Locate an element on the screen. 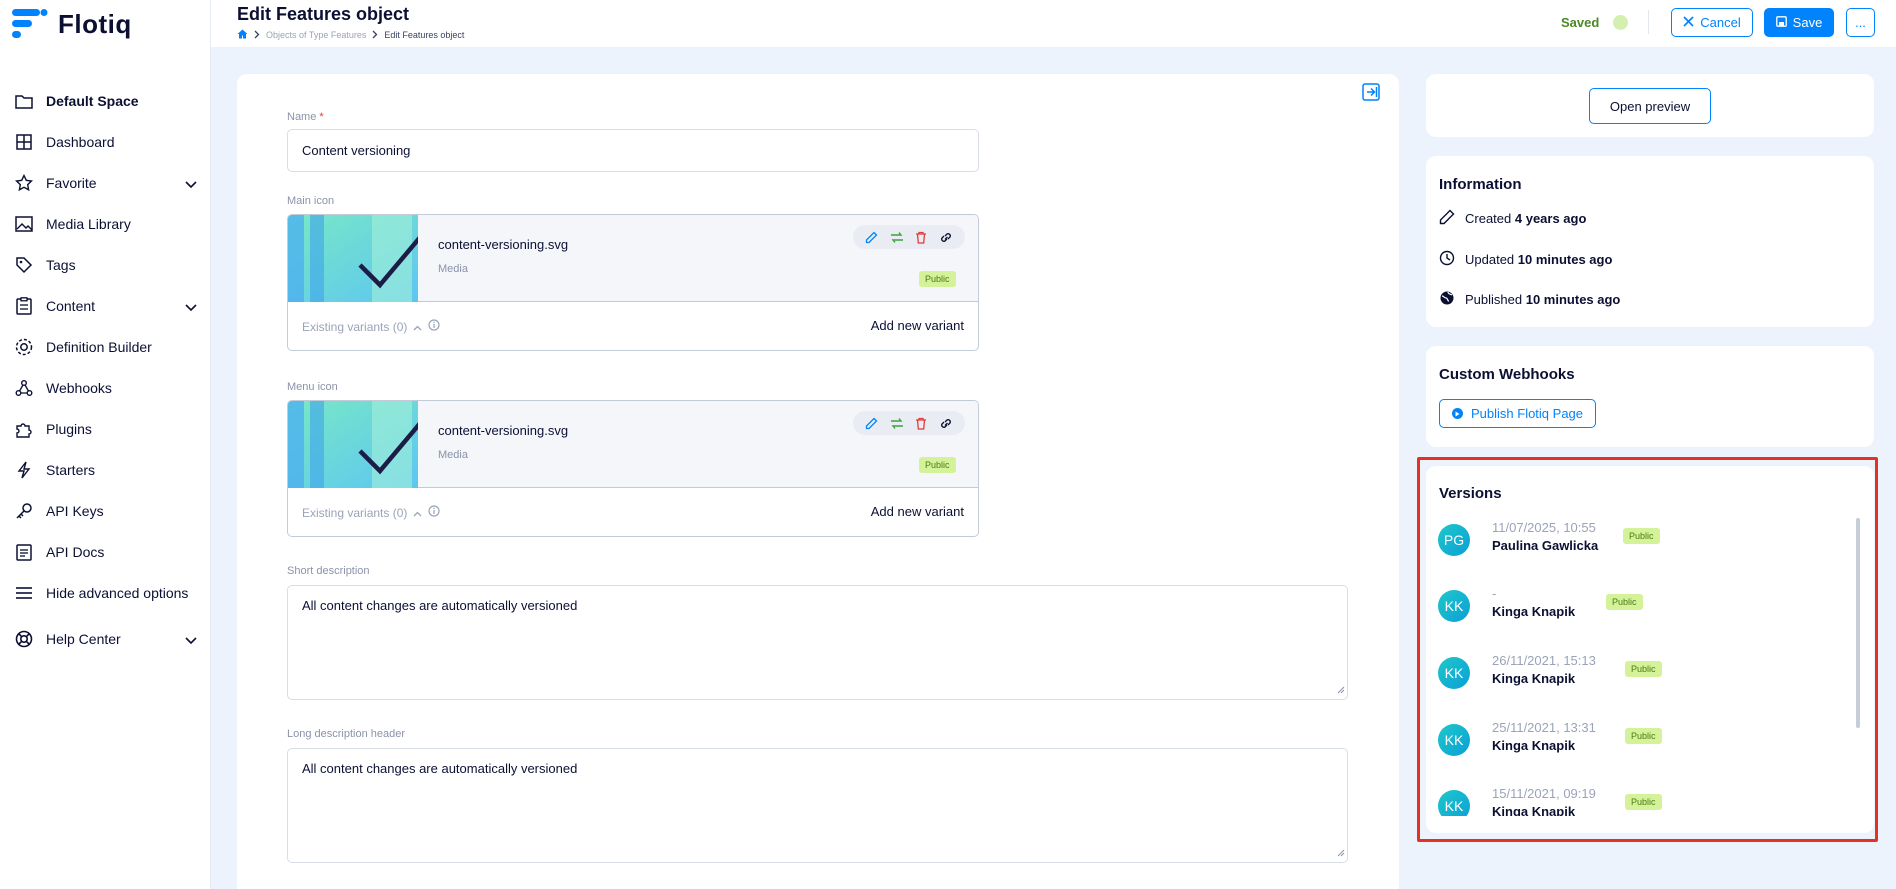  image-icon is located at coordinates (24, 224).